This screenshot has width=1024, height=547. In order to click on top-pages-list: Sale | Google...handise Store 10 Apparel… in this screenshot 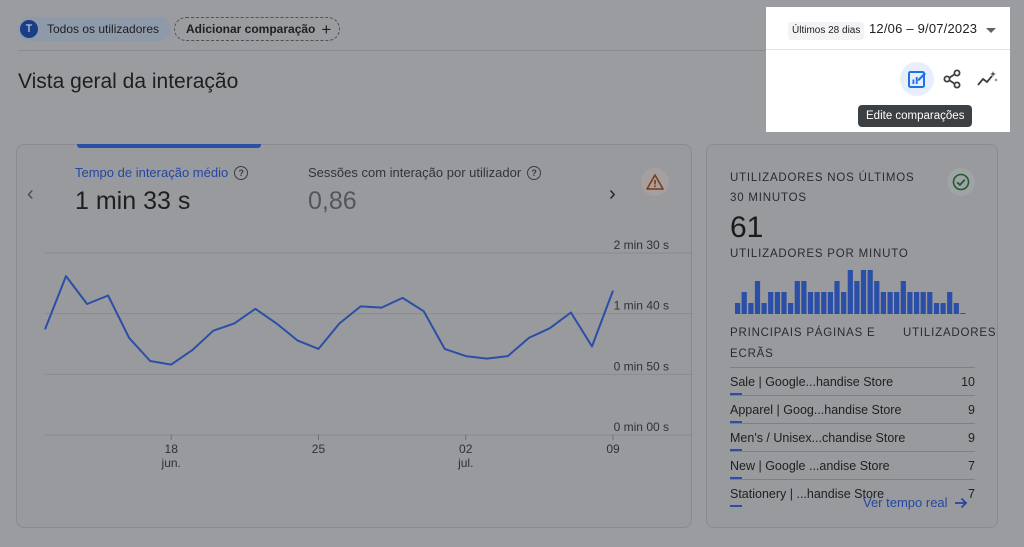, I will do `click(852, 437)`.